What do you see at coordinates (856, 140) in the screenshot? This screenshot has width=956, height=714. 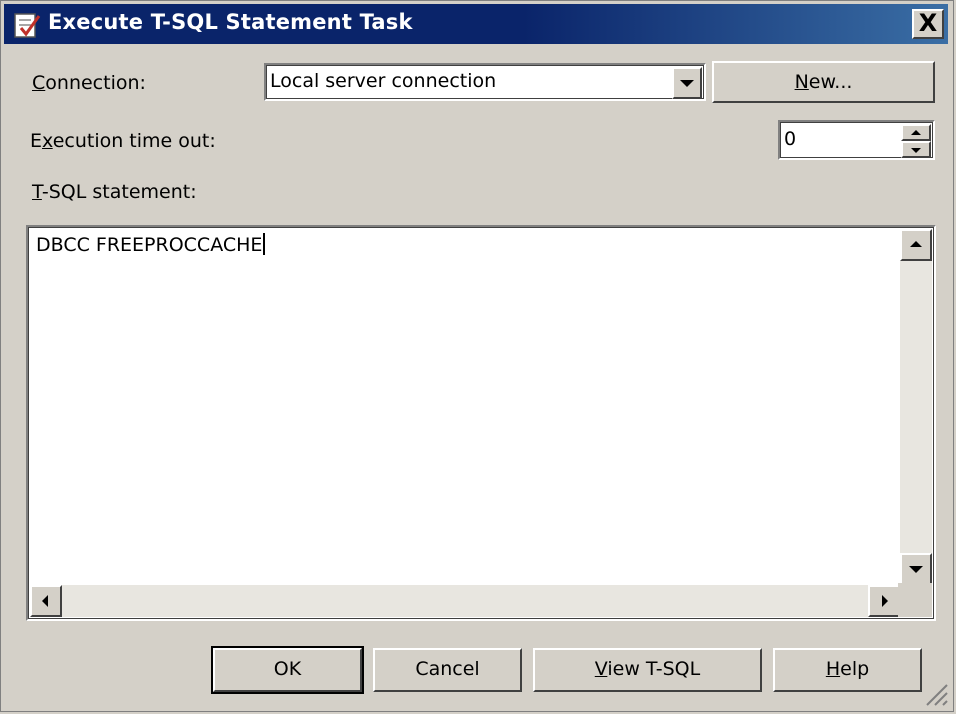 I see `timeout-spinner: 0` at bounding box center [856, 140].